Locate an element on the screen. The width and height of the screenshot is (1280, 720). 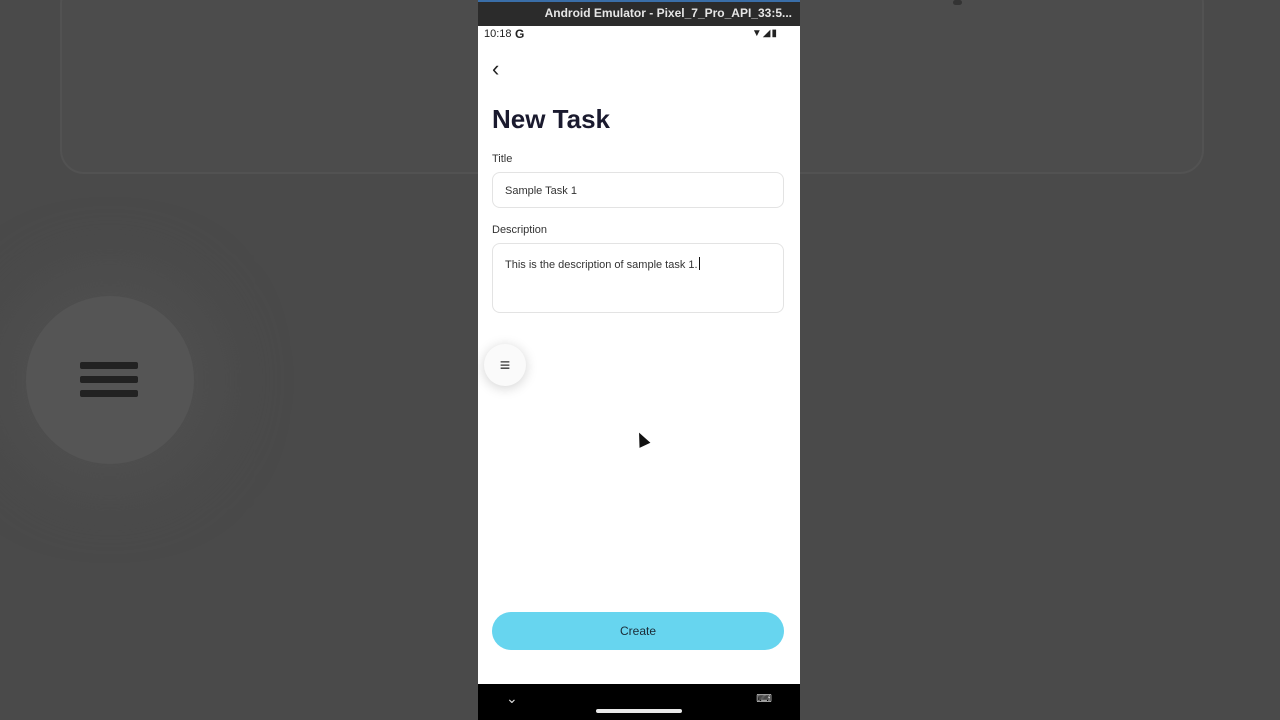
description-label: Description is located at coordinates (520, 230).